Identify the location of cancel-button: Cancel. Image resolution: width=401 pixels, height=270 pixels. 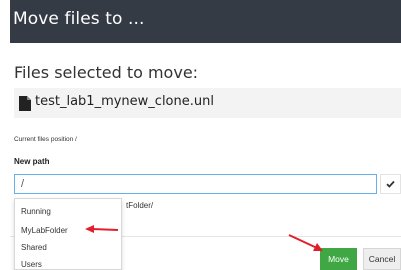
(382, 259).